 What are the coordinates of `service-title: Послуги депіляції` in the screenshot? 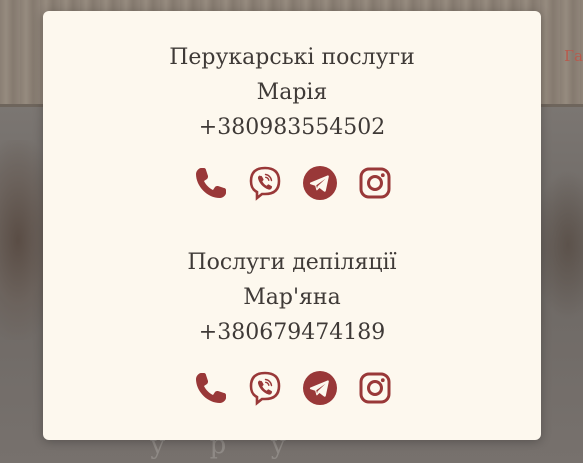 It's located at (292, 262).